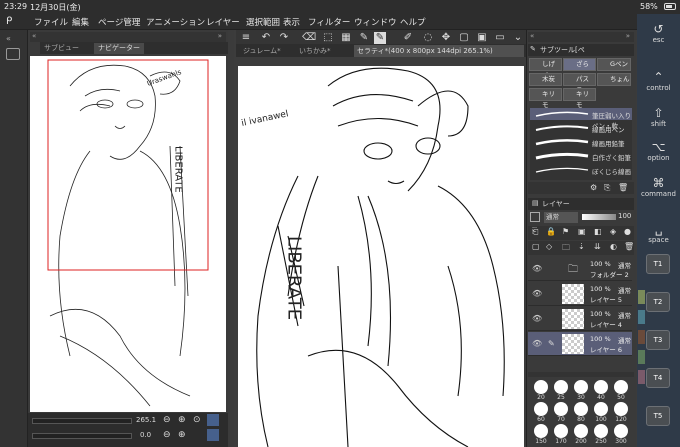 The width and height of the screenshot is (680, 447). What do you see at coordinates (175, 22) in the screenshot?
I see `menu-animation: アニメーション` at bounding box center [175, 22].